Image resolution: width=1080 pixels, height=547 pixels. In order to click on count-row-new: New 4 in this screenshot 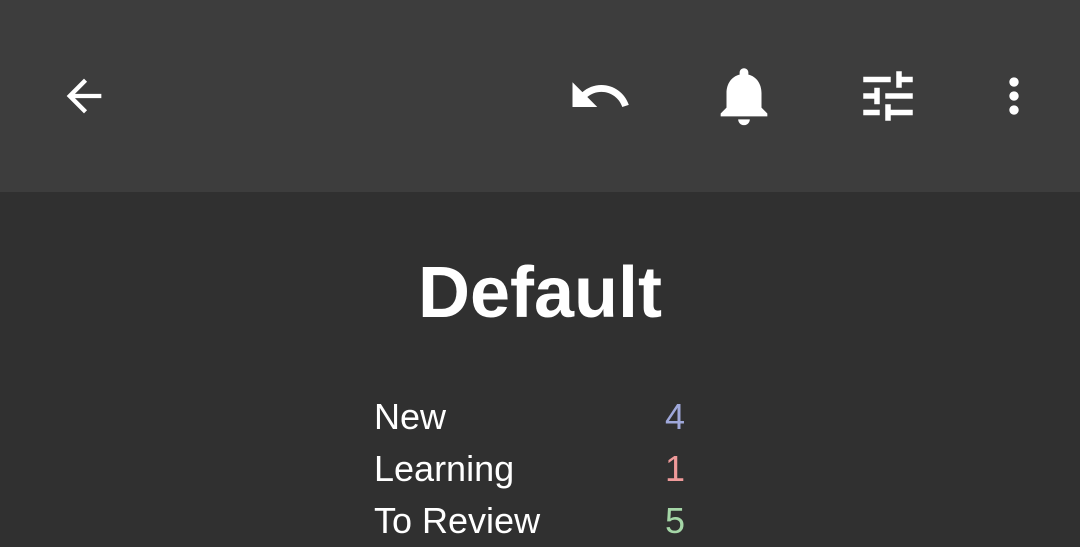, I will do `click(539, 417)`.